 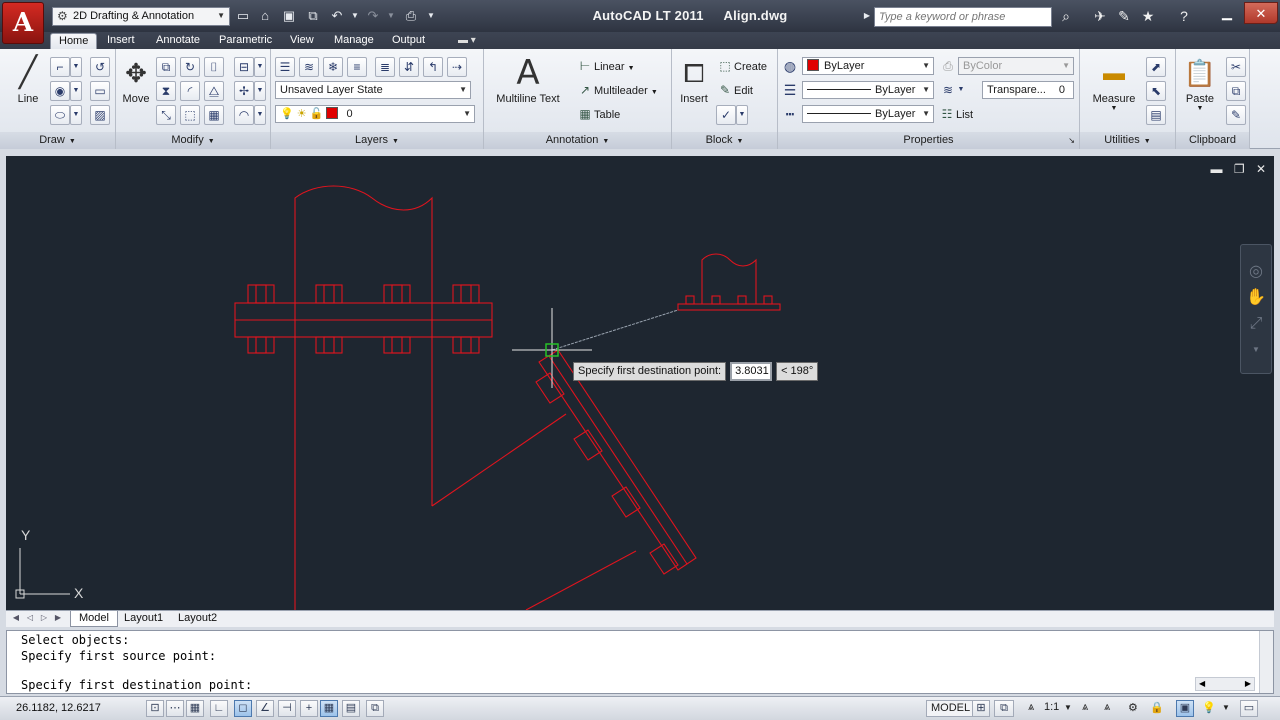 What do you see at coordinates (355, 16) in the screenshot?
I see `undo-dropdown-icon: ▼` at bounding box center [355, 16].